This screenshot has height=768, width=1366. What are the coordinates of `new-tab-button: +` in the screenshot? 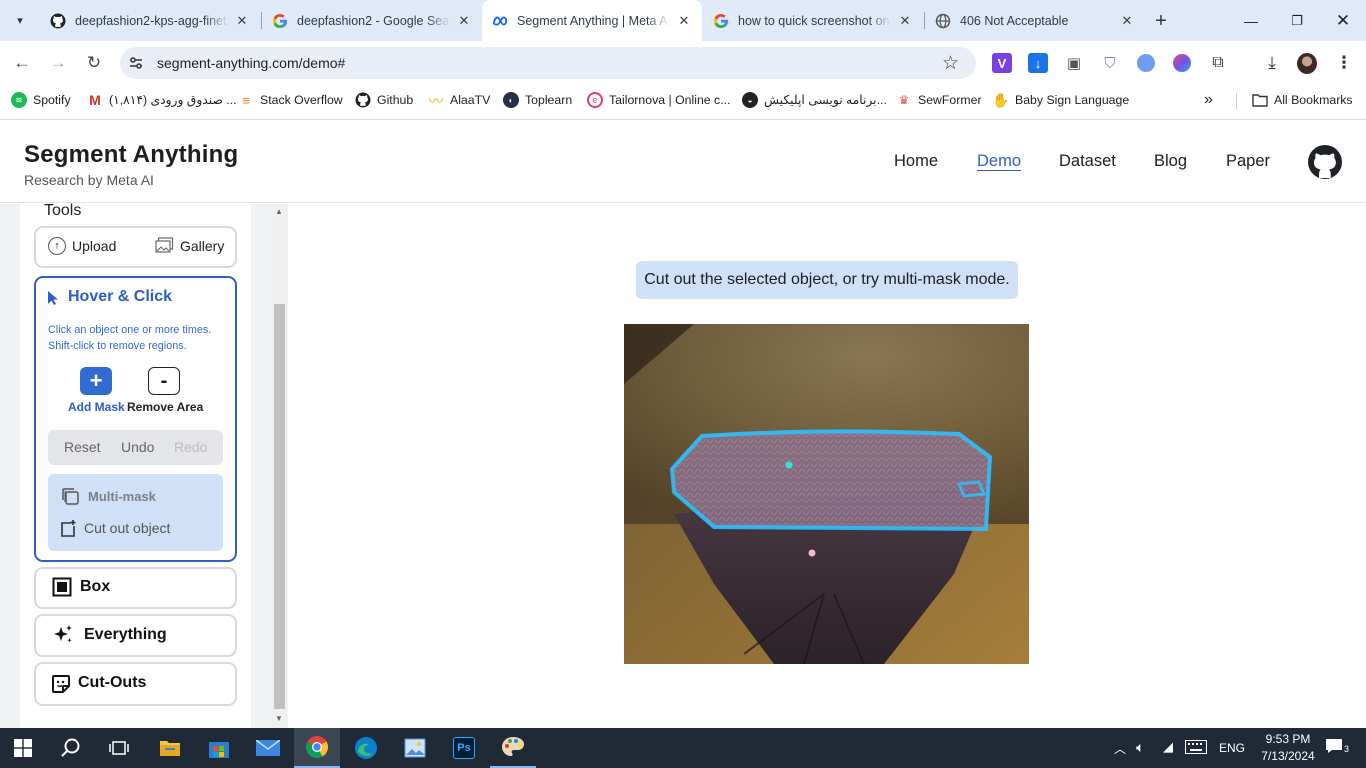 It's located at (1161, 21).